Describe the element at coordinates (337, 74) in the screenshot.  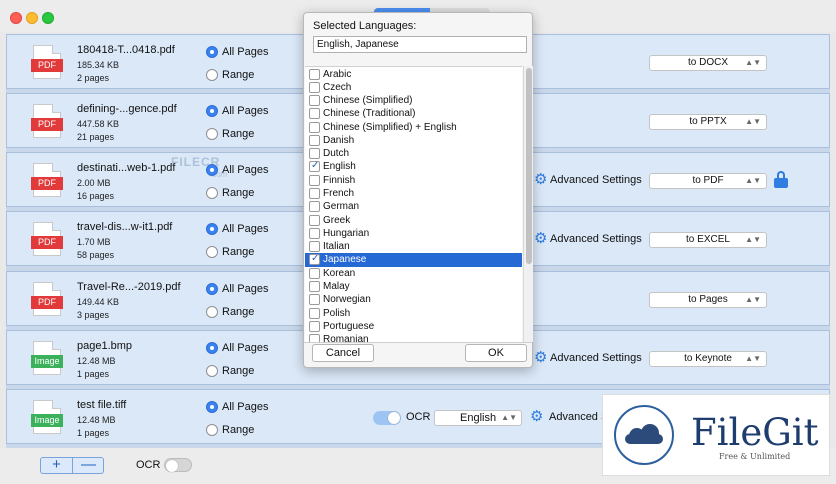
I see `language-name: Arabic` at that location.